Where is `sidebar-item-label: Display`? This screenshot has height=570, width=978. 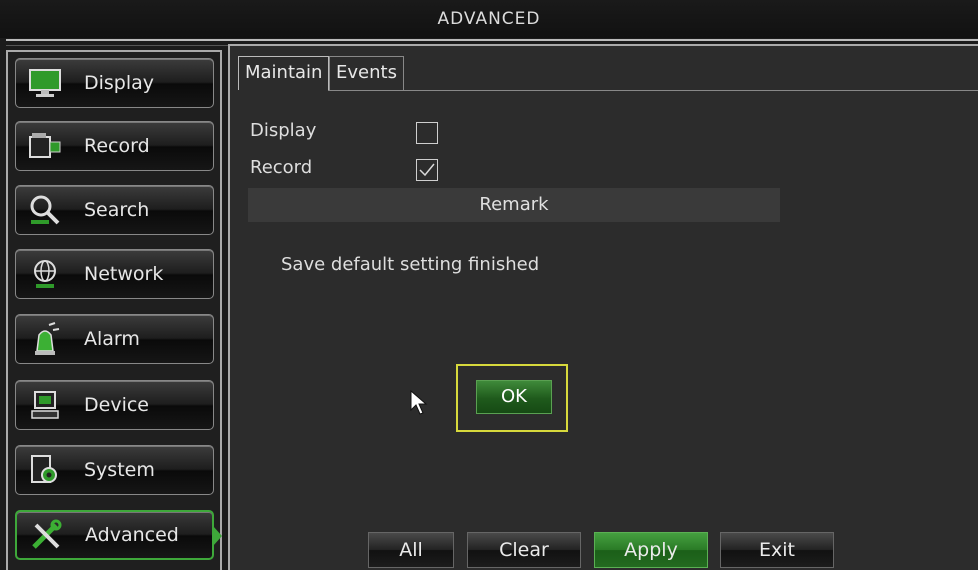
sidebar-item-label: Display is located at coordinates (119, 83).